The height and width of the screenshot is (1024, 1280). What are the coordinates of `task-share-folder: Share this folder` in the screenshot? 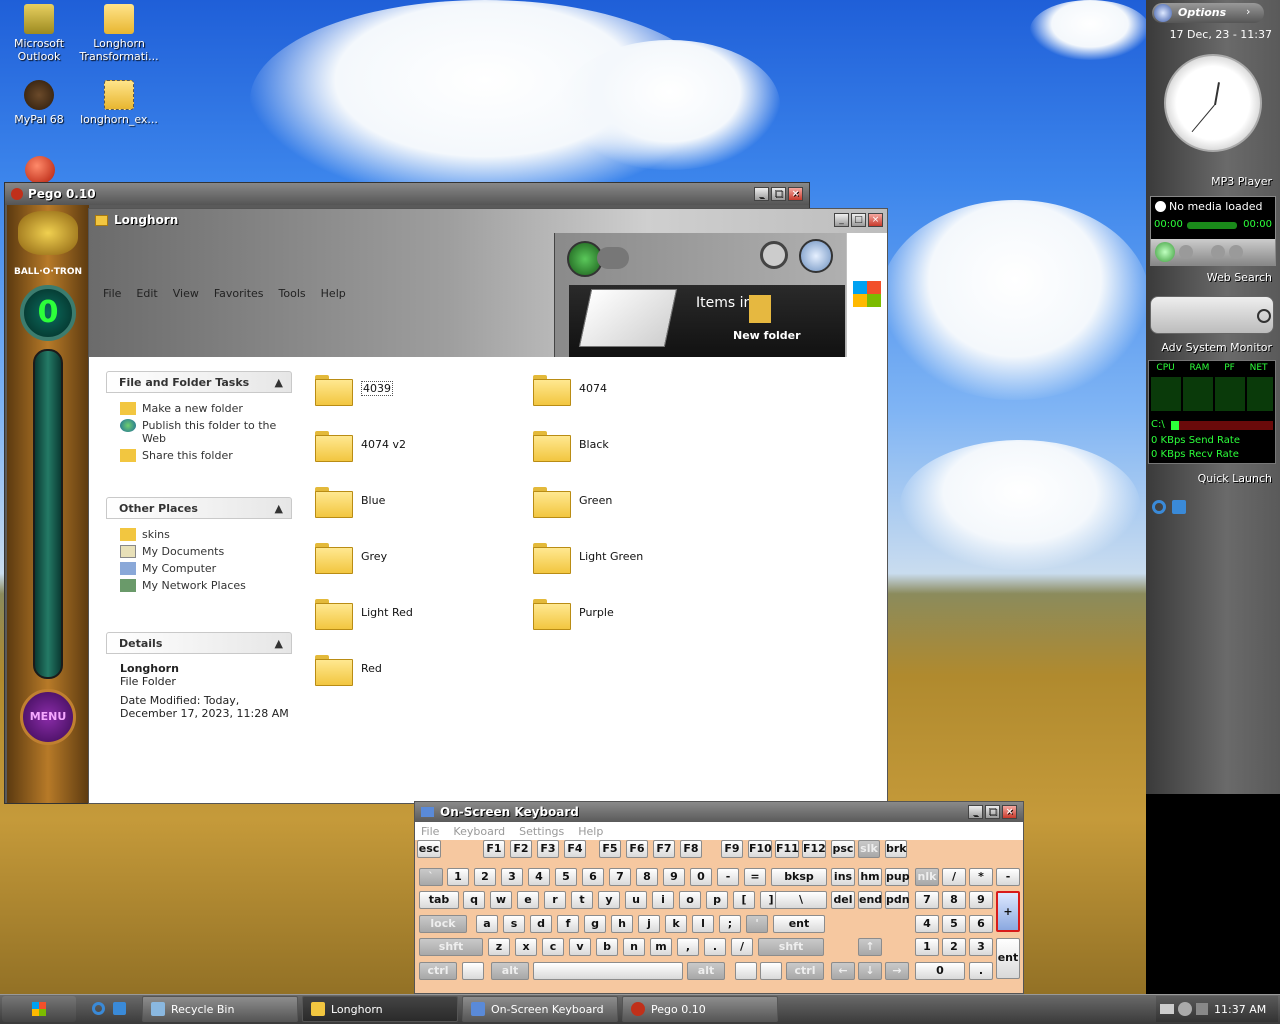 It's located at (199, 454).